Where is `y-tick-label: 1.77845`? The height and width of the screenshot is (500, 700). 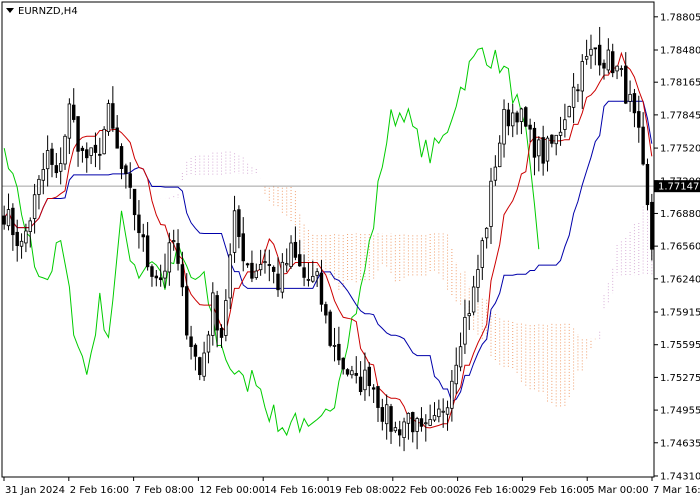 y-tick-label: 1.77845 is located at coordinates (680, 115).